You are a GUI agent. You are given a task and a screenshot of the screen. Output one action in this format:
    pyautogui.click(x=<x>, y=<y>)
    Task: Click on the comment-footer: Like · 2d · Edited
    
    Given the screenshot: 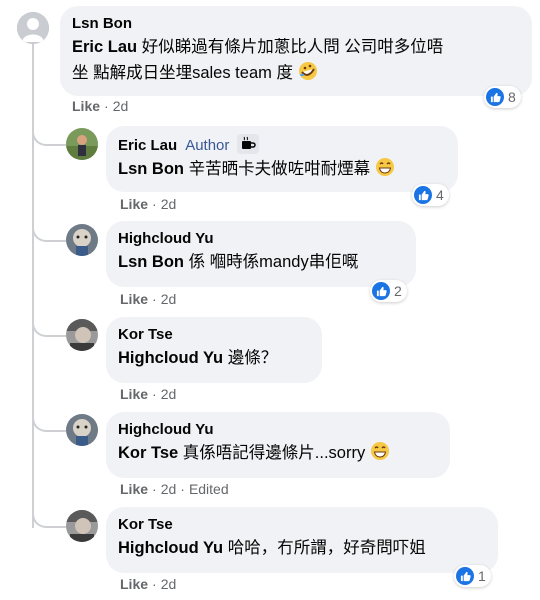 What is the action you would take?
    pyautogui.click(x=174, y=489)
    